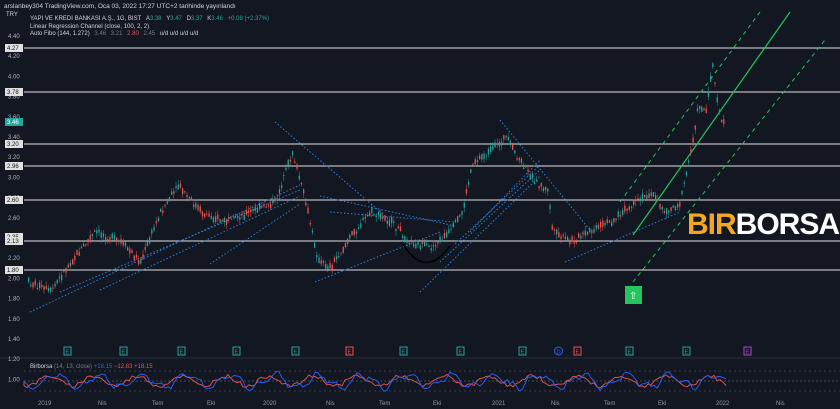 This screenshot has height=409, width=840. I want to click on indicator-pane, so click(431, 381).